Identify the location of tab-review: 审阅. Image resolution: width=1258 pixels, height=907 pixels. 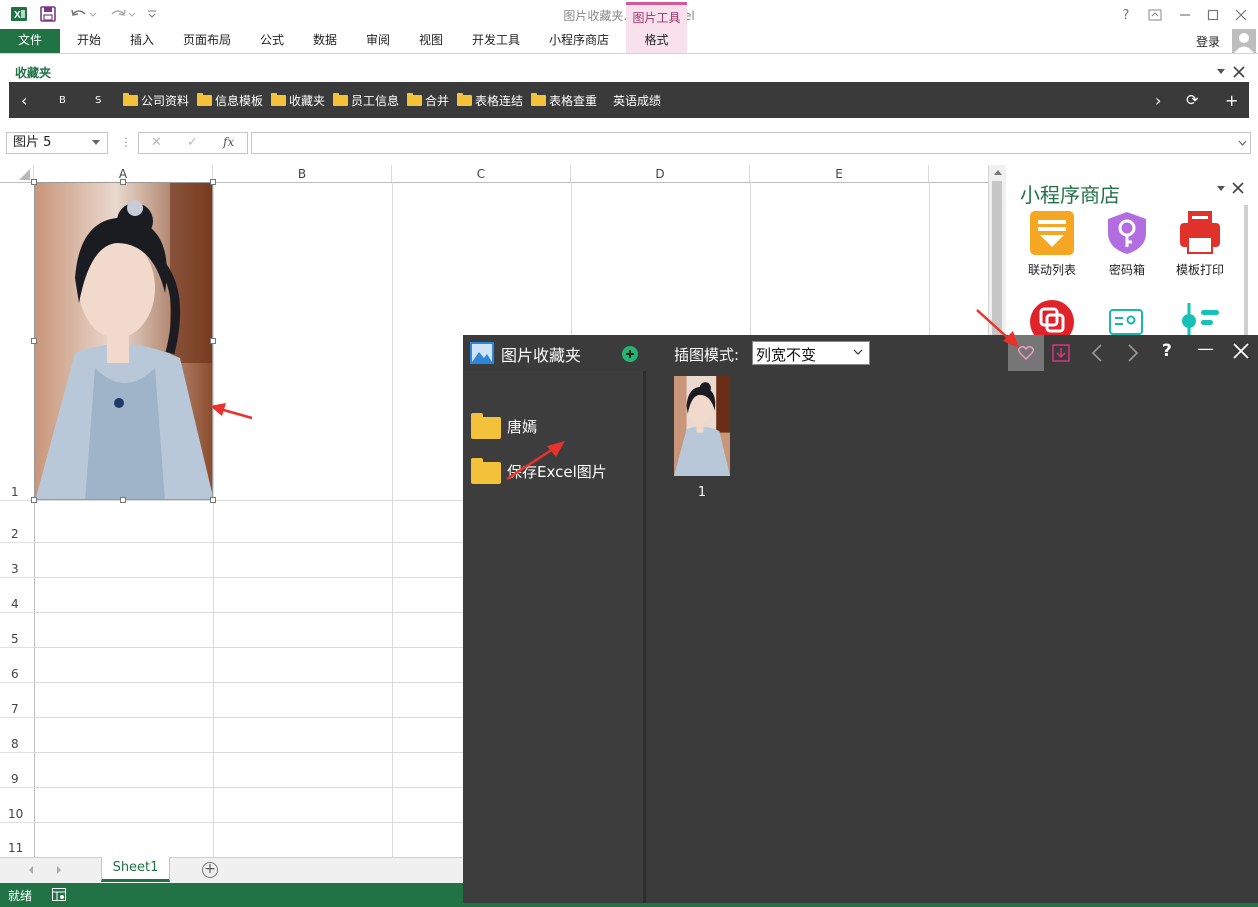
(378, 41).